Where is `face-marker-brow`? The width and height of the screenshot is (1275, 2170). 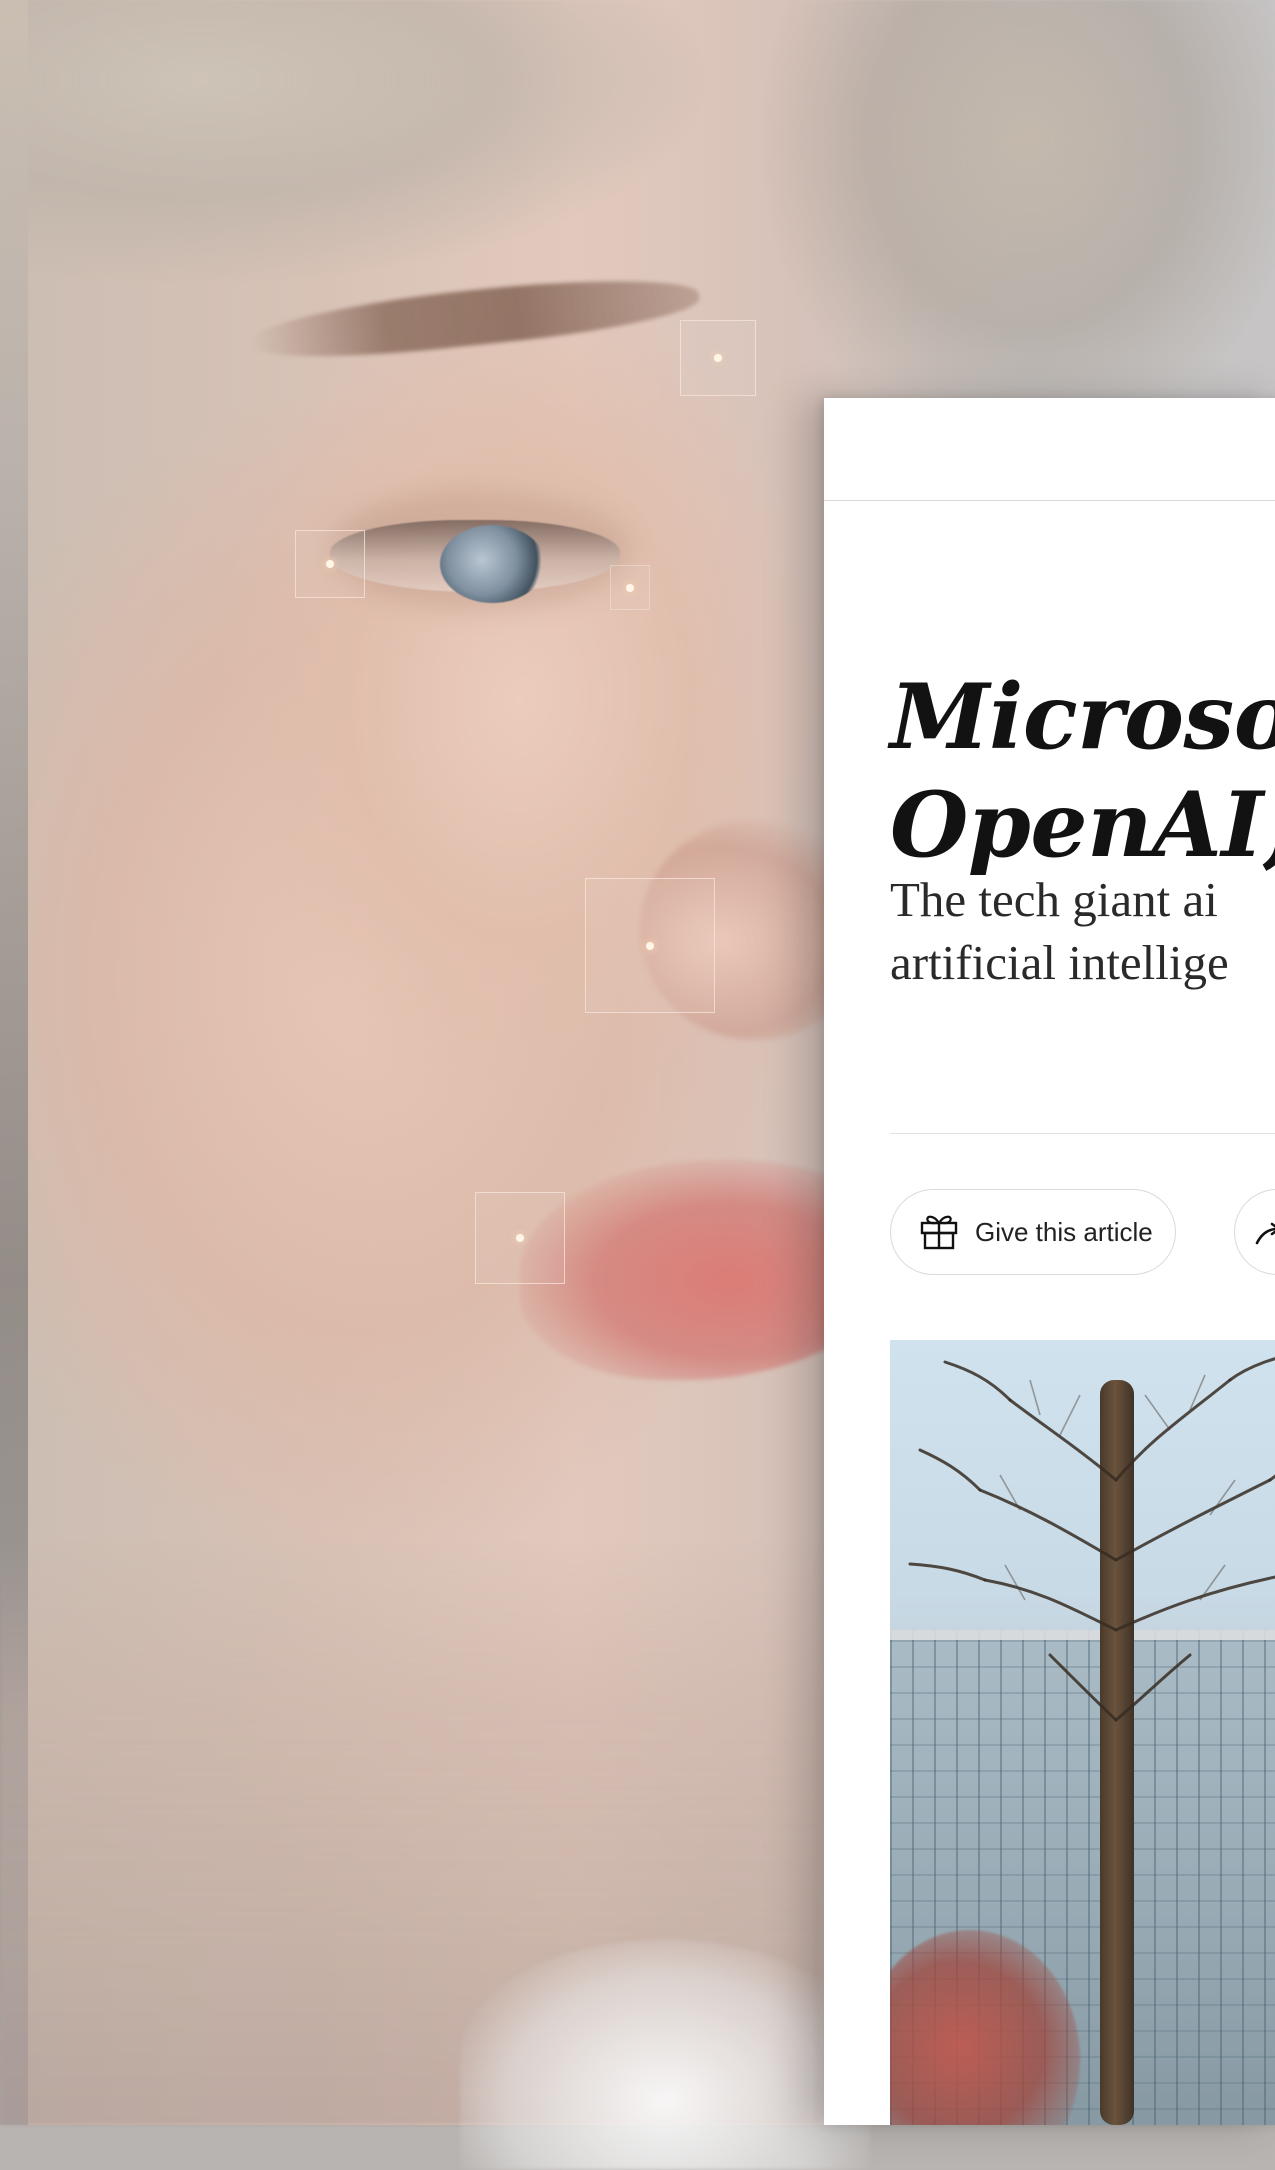
face-marker-brow is located at coordinates (718, 358).